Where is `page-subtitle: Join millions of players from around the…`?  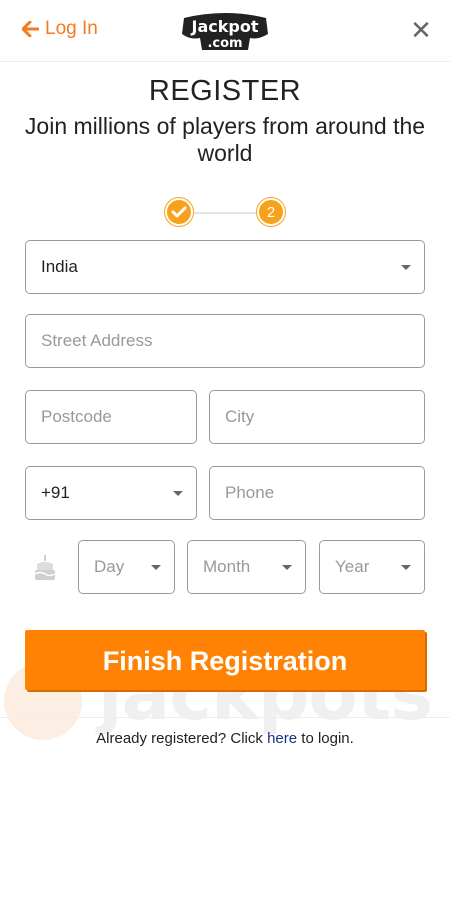 page-subtitle: Join millions of players from around the… is located at coordinates (225, 139).